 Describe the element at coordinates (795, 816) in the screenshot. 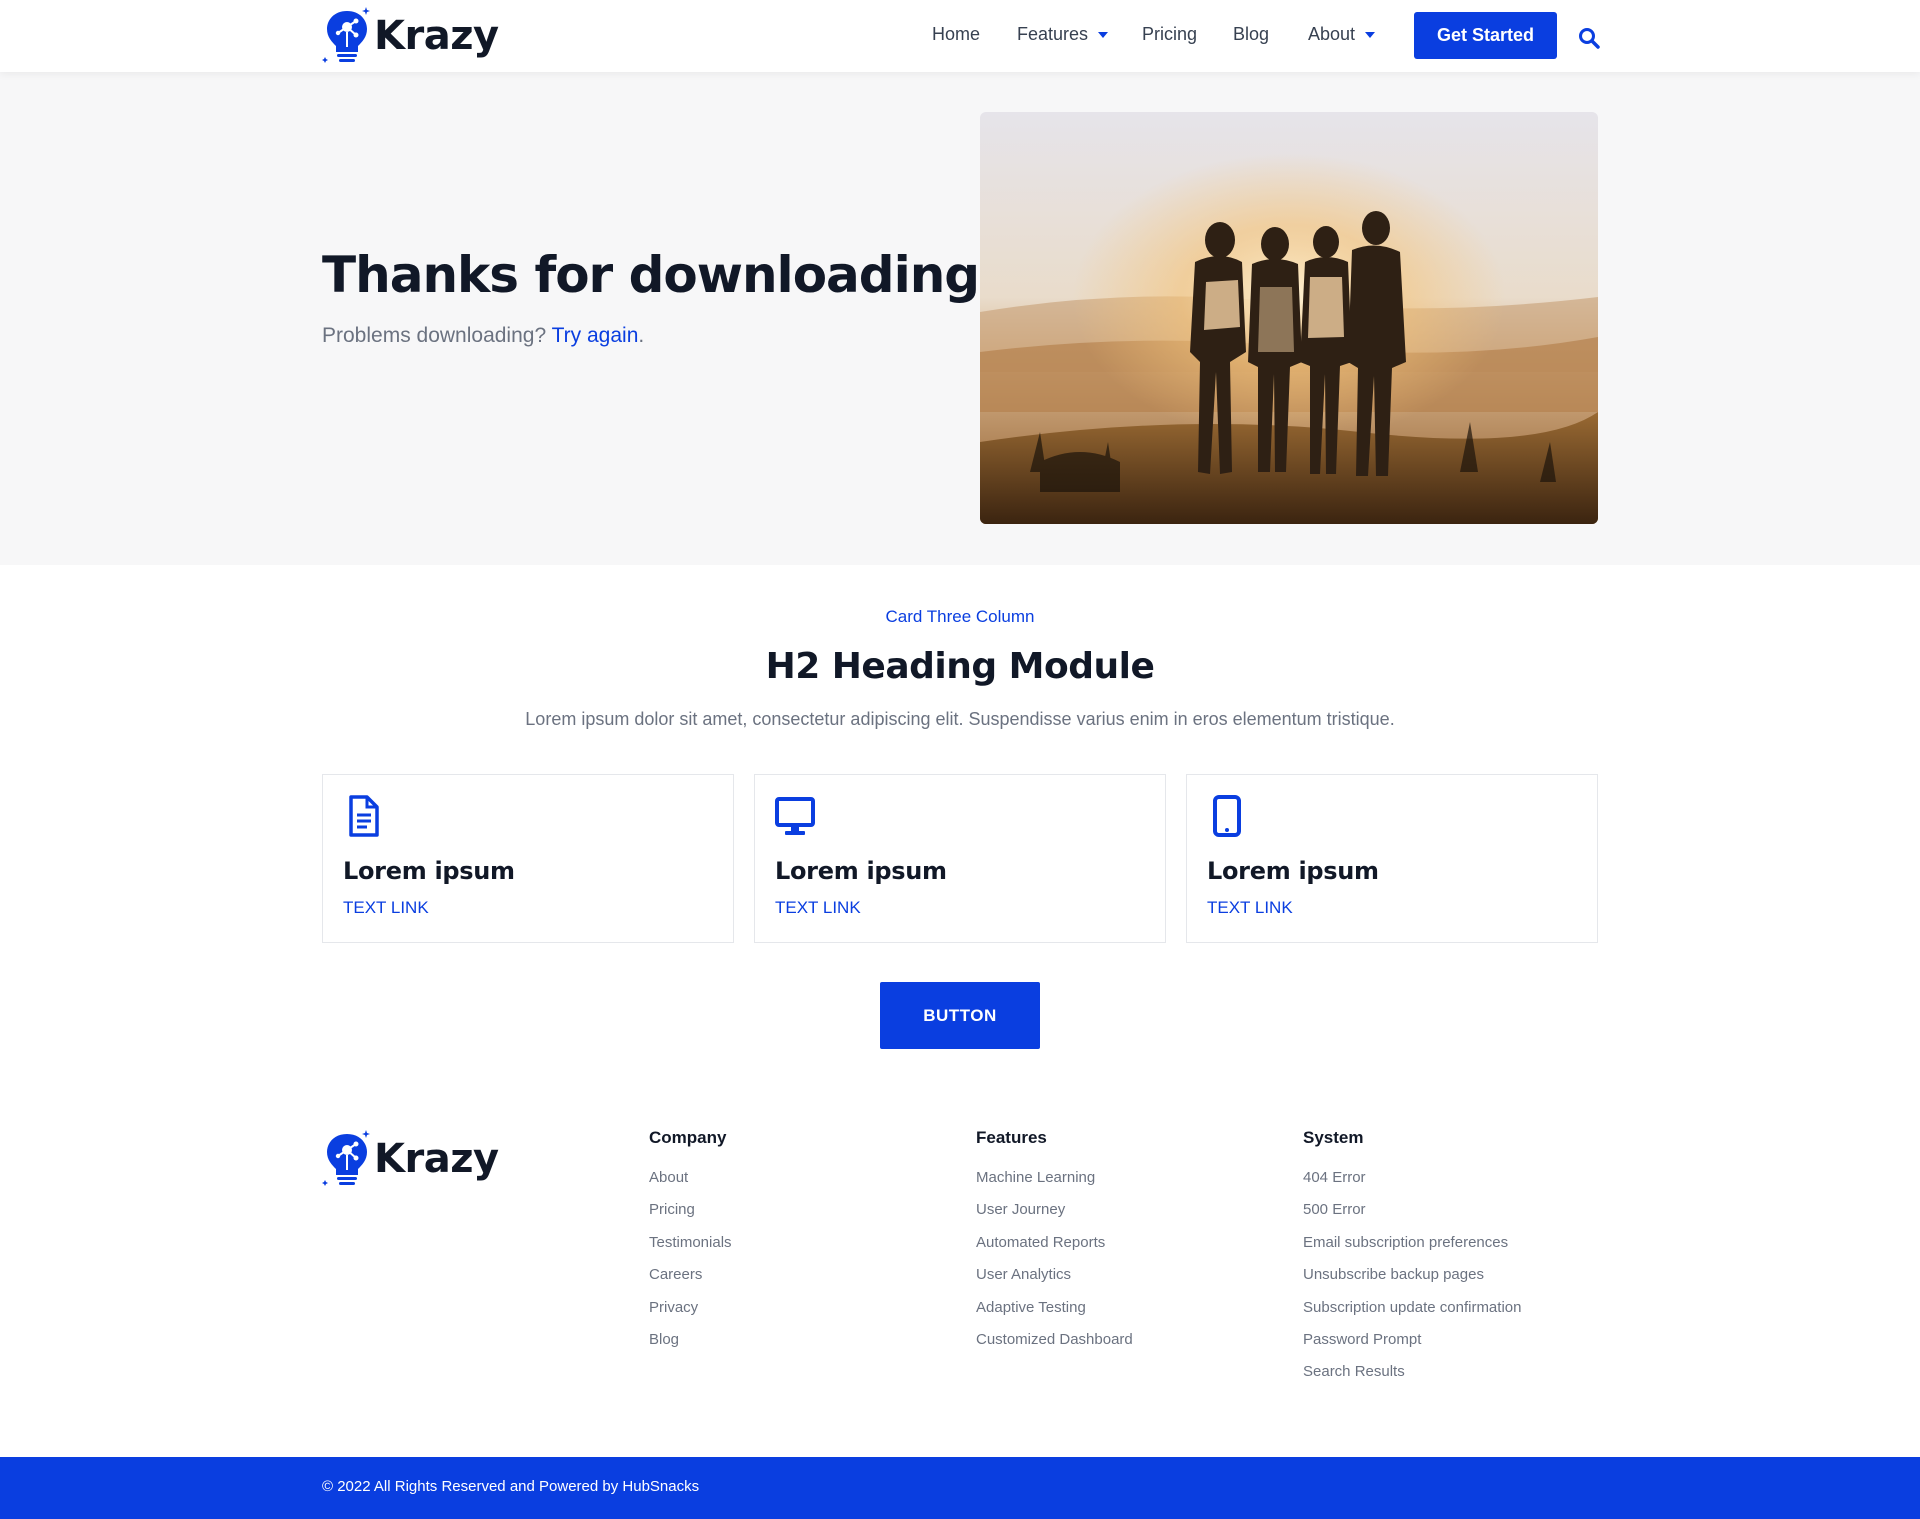

I see `desktop-icon` at that location.